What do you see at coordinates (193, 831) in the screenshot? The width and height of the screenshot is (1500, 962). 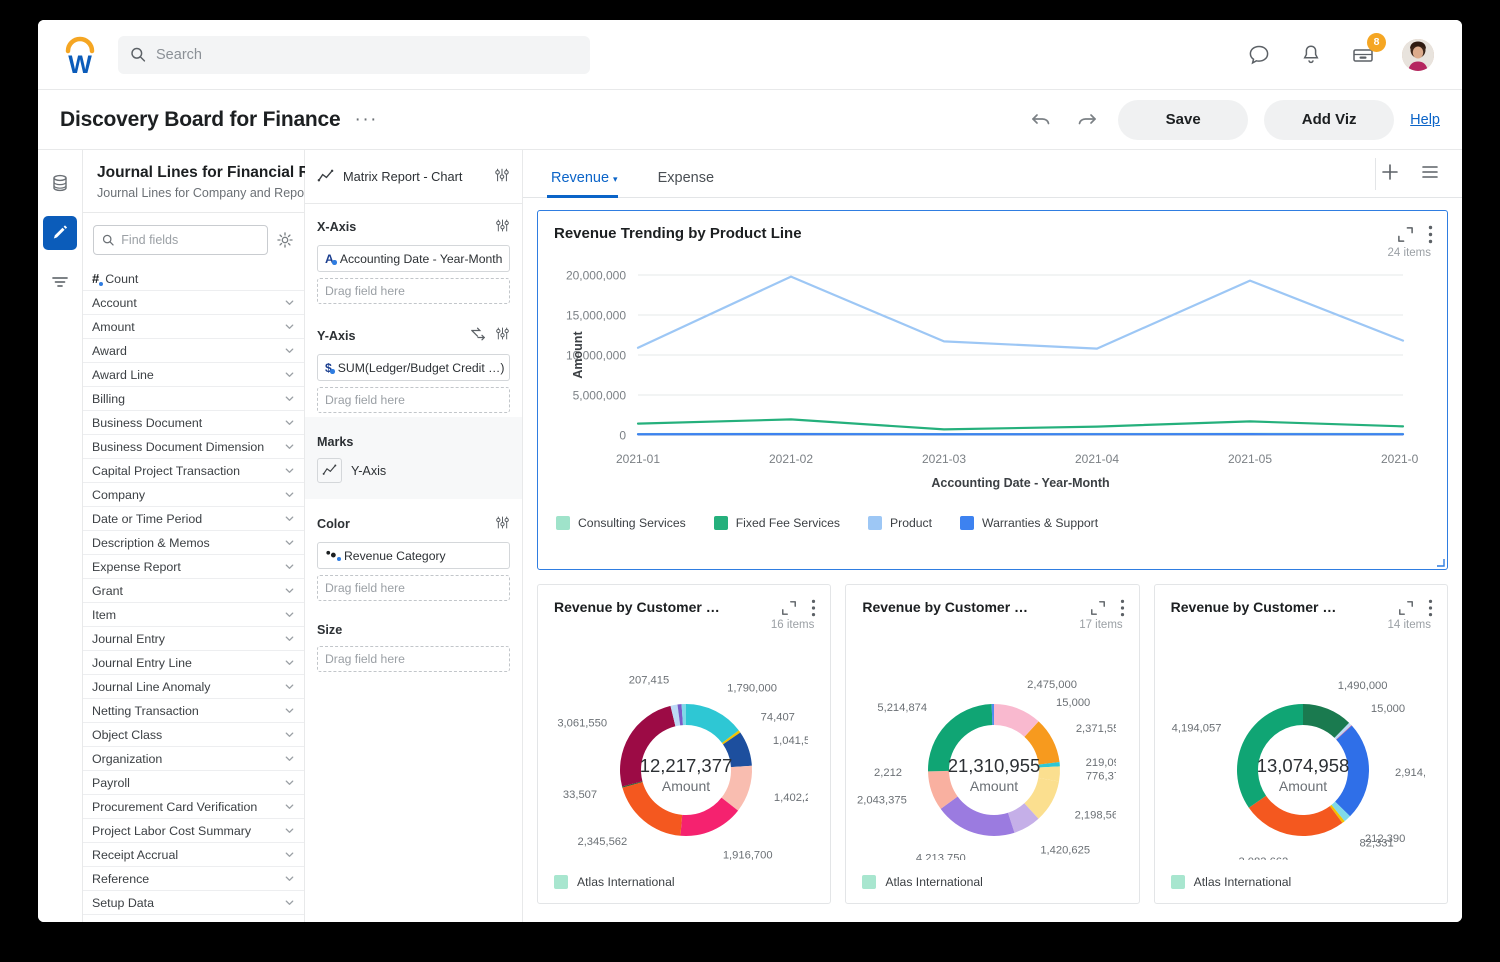 I see `field-item: Project Labor Cost Summary` at bounding box center [193, 831].